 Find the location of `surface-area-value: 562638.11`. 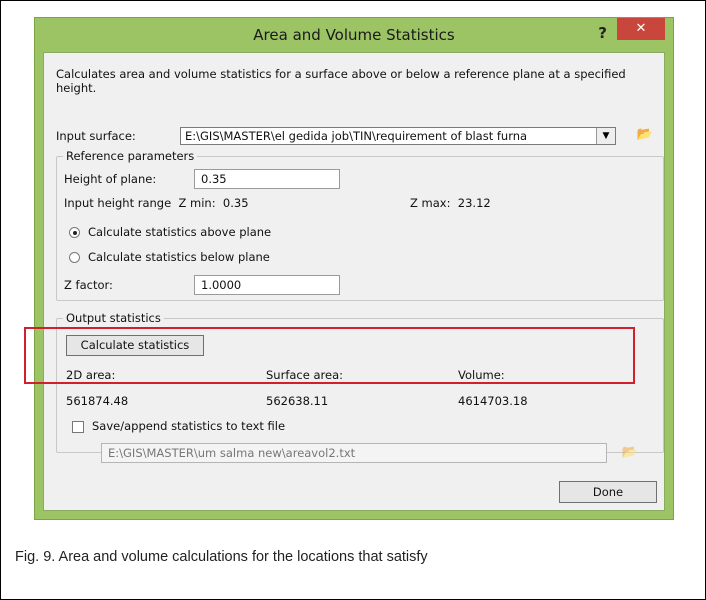

surface-area-value: 562638.11 is located at coordinates (297, 401).